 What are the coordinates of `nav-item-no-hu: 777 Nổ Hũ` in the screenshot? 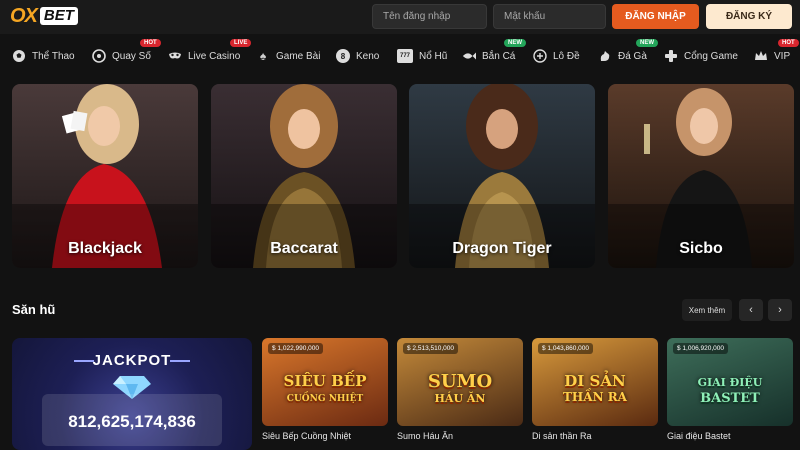 It's located at (422, 56).